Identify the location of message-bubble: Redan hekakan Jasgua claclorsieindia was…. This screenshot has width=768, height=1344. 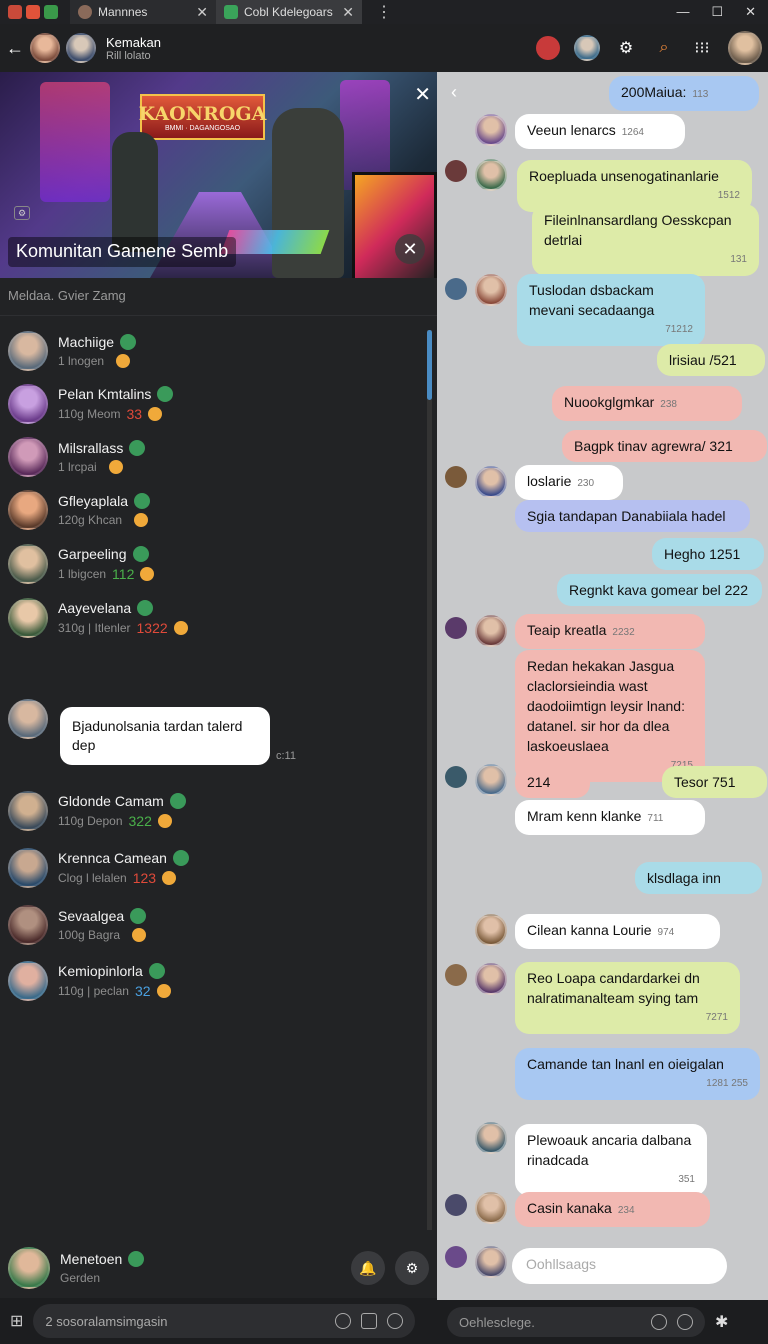
(610, 716).